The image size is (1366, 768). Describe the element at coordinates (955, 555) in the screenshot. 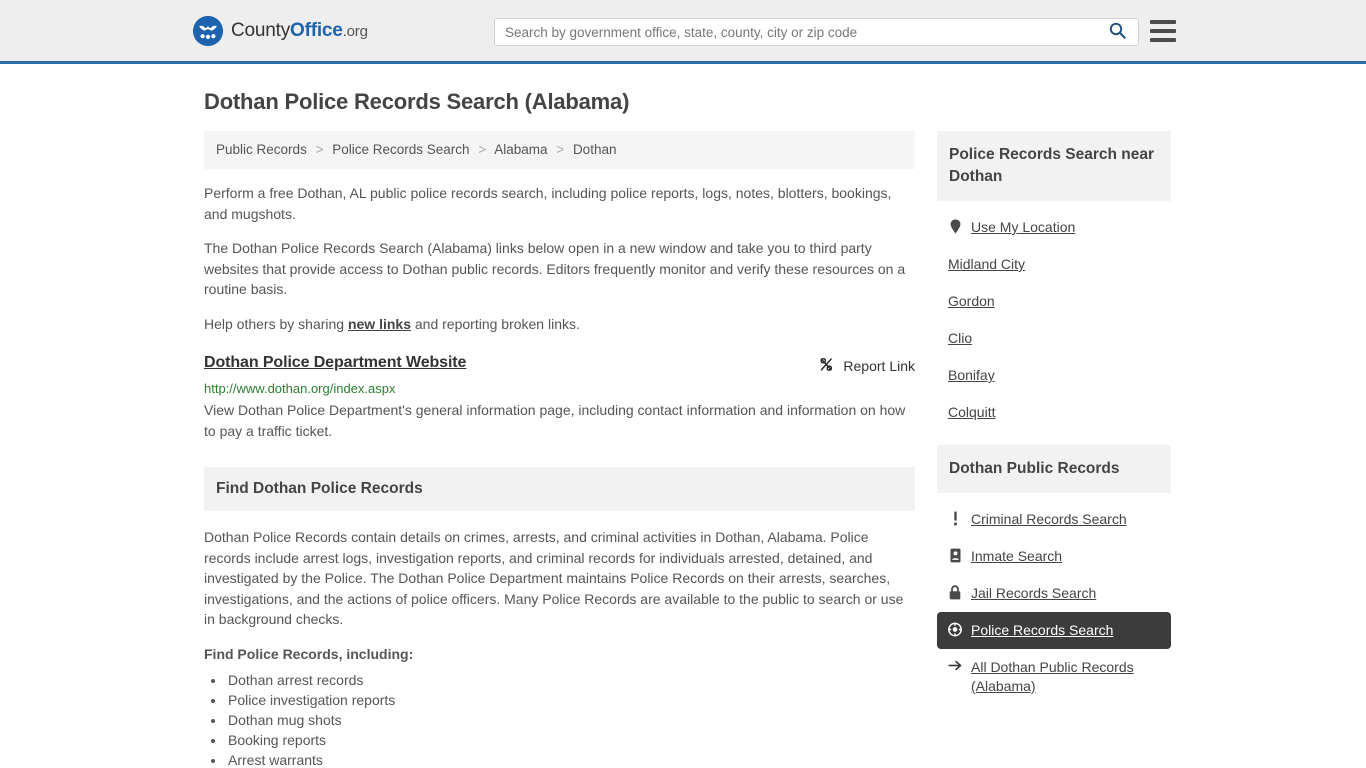

I see `id-badge-icon` at that location.